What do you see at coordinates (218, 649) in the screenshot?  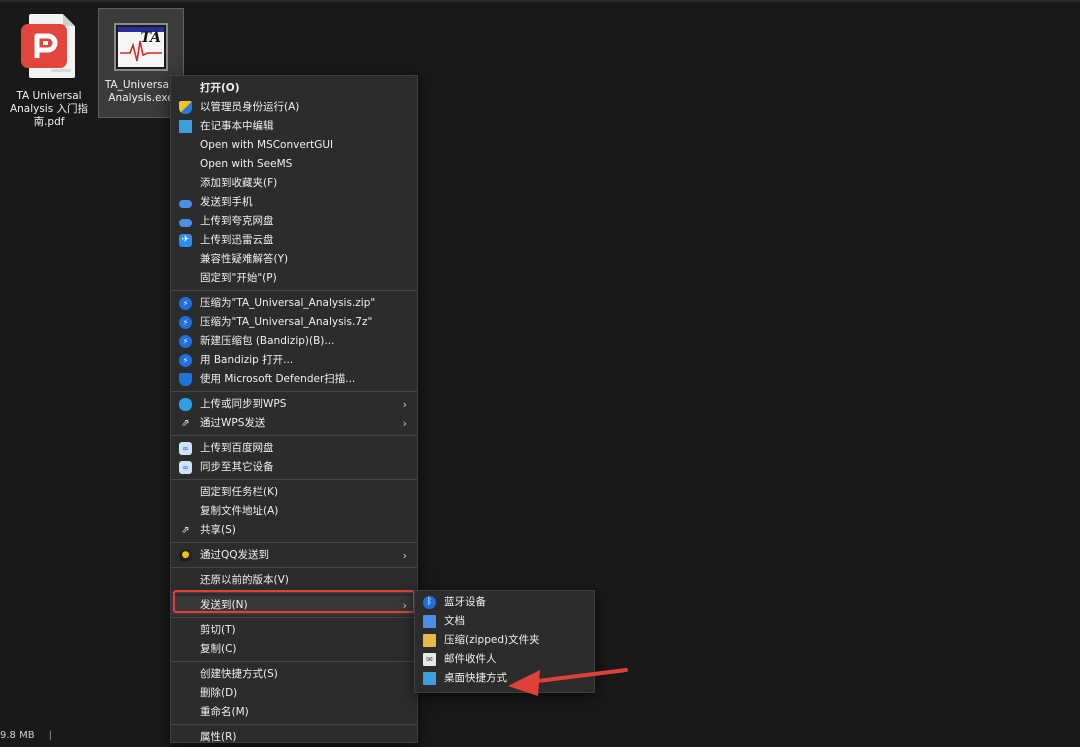 I see `menu-item-label: 复制(C)` at bounding box center [218, 649].